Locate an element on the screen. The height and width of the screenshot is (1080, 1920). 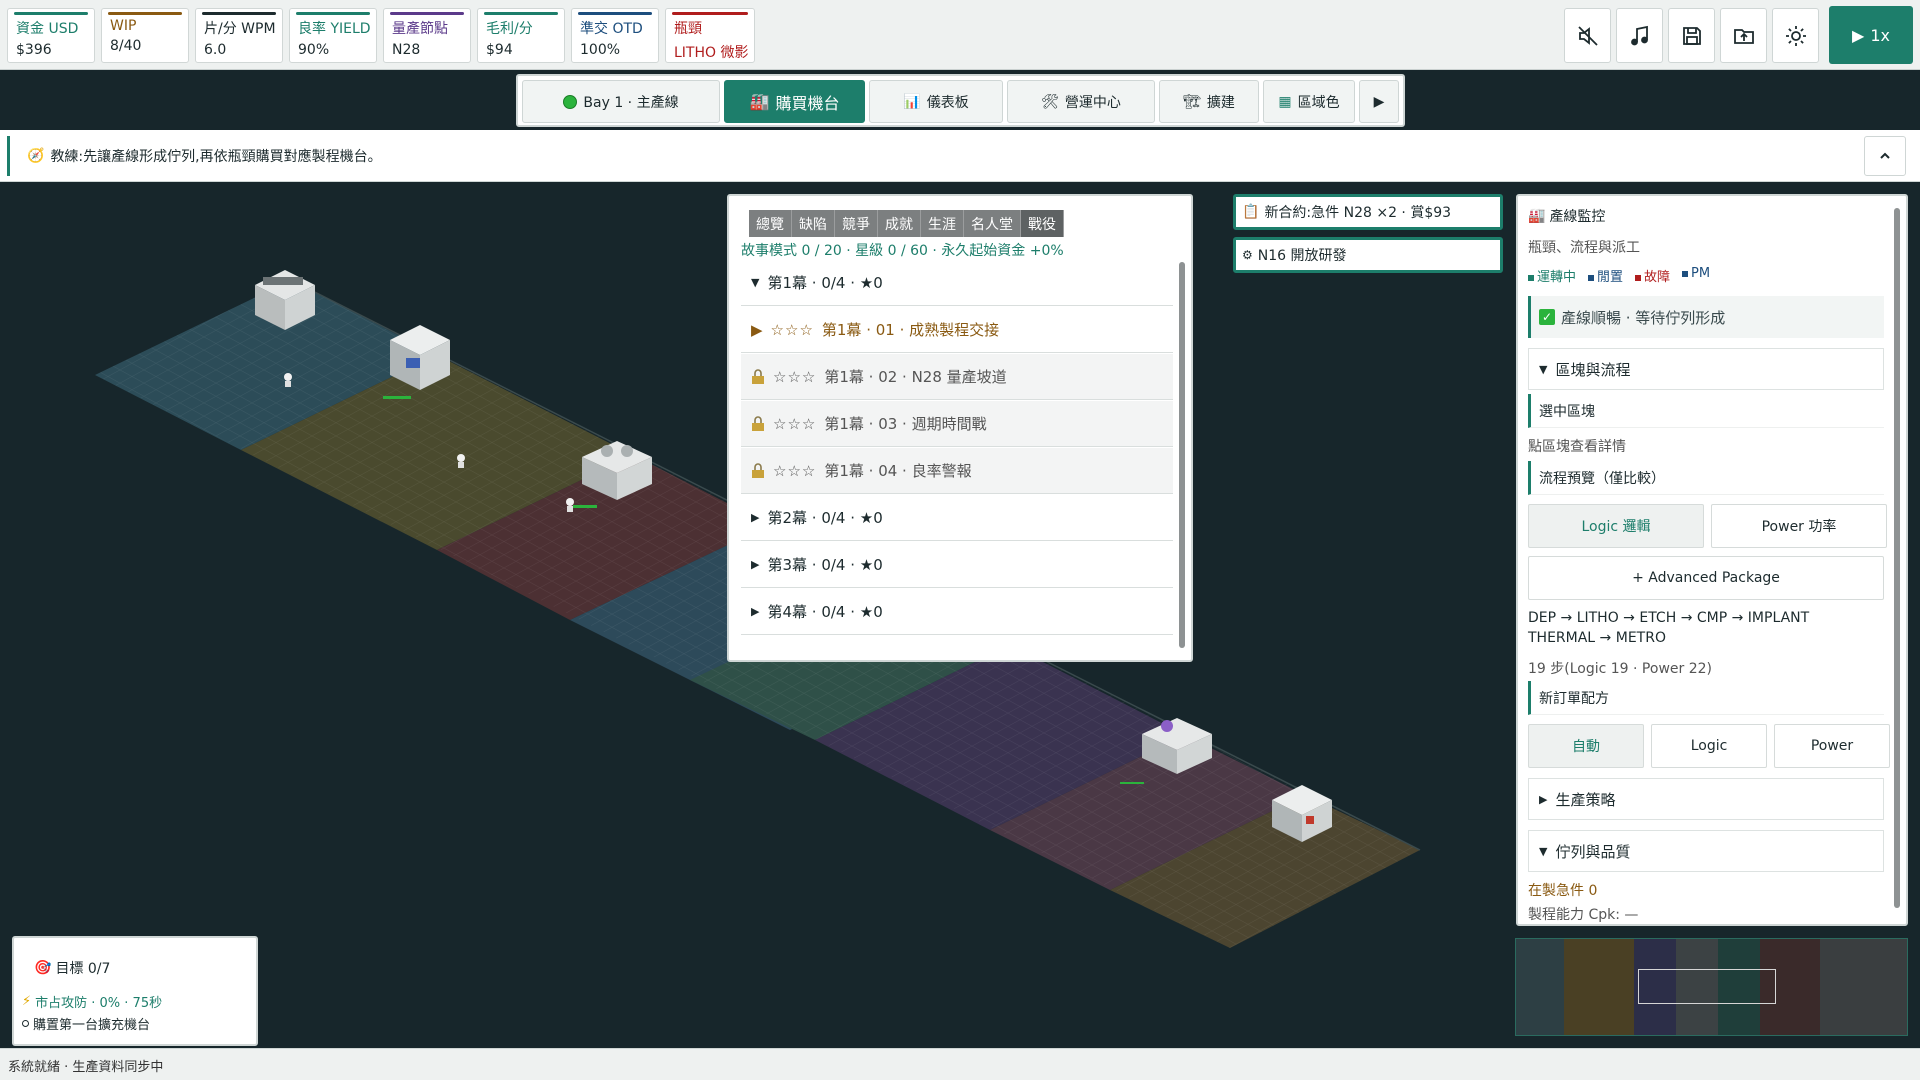
speed-button: ▶ 1x is located at coordinates (1871, 35).